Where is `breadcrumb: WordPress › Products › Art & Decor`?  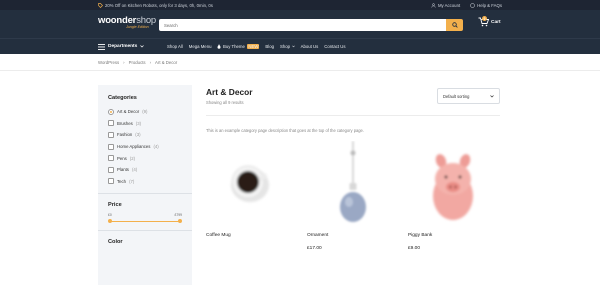
breadcrumb: WordPress › Products › Art & Decor is located at coordinates (300, 62).